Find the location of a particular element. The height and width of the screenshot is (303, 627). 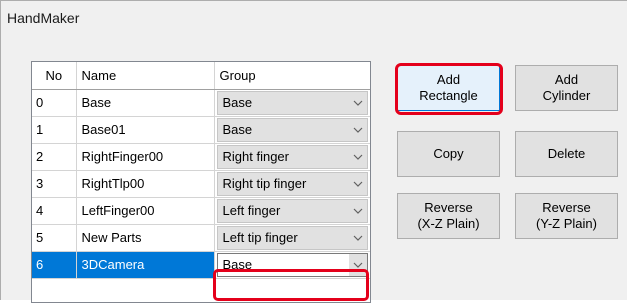

table-row: 5 New Parts Left tip finger is located at coordinates (201, 238).